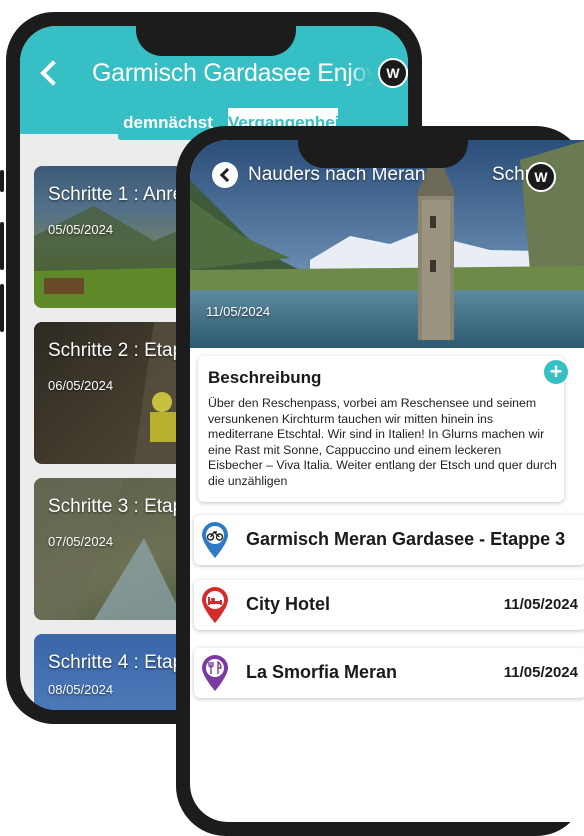 Image resolution: width=584 pixels, height=836 pixels. What do you see at coordinates (363, 73) in the screenshot?
I see `title-fade` at bounding box center [363, 73].